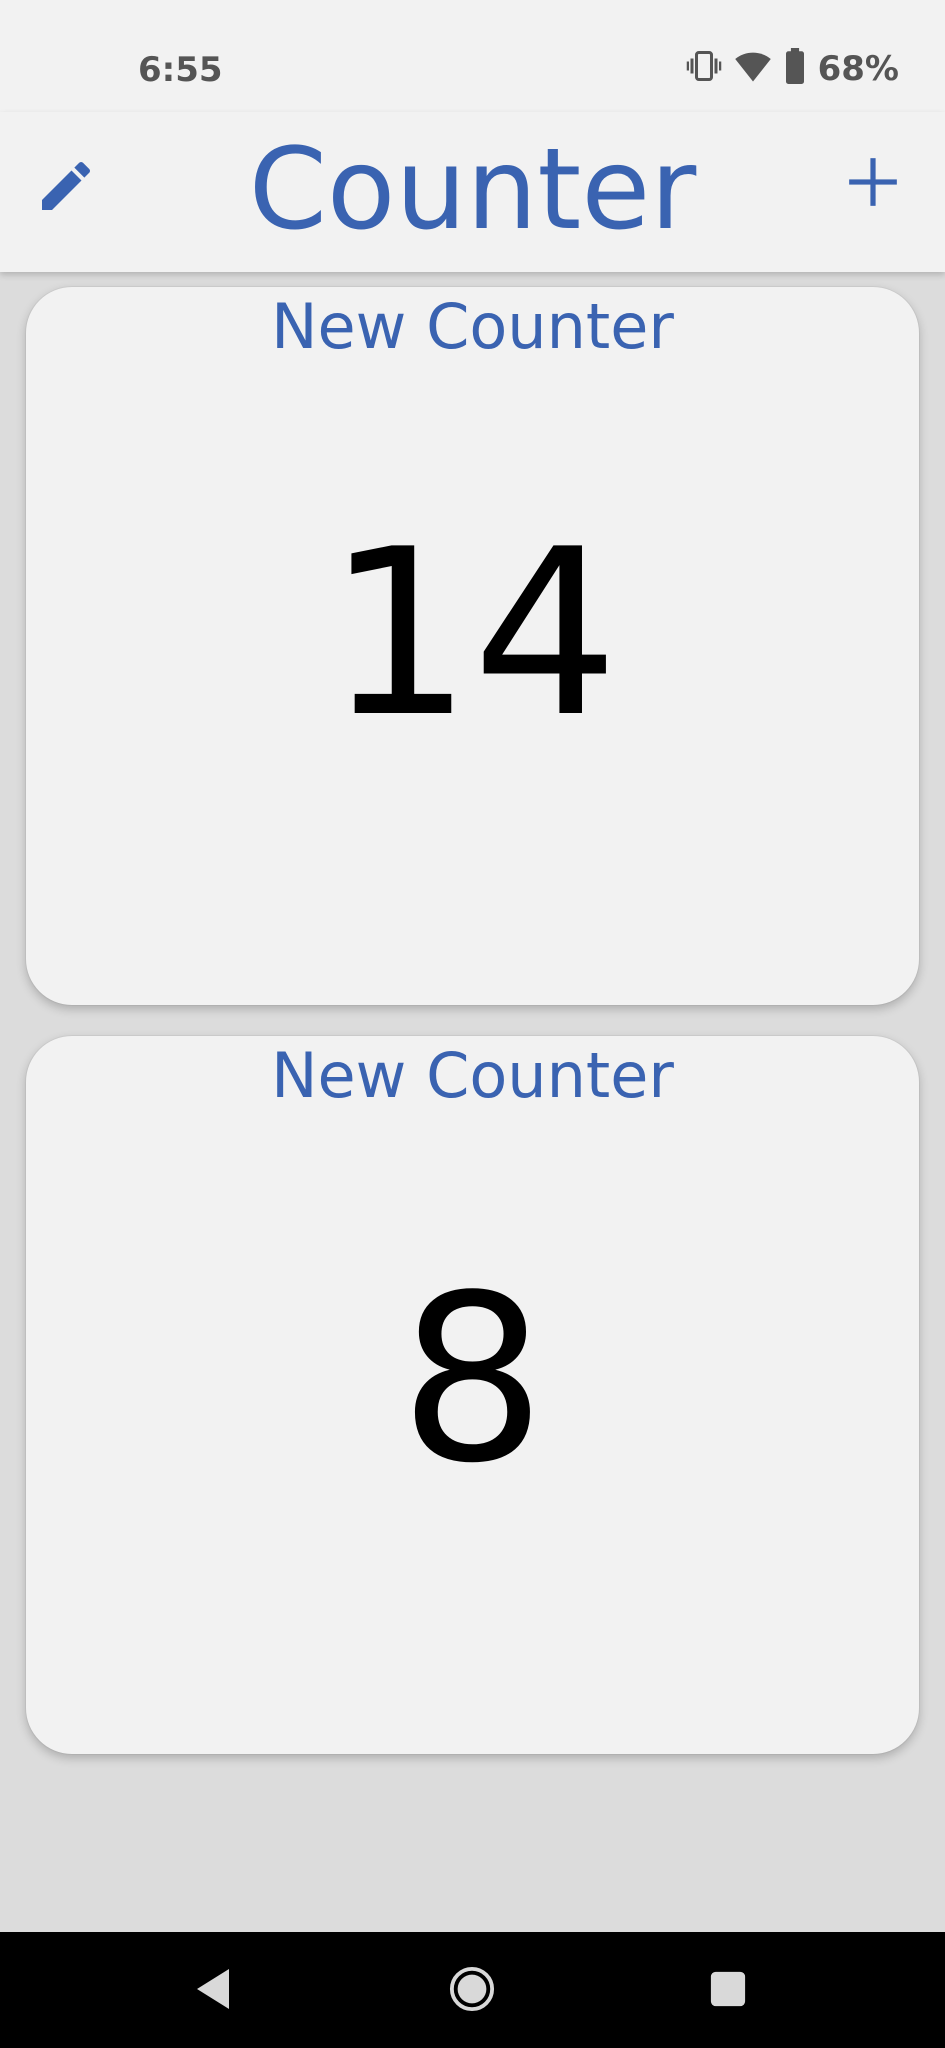  What do you see at coordinates (472, 56) in the screenshot?
I see `status-bar: 6:55 68%` at bounding box center [472, 56].